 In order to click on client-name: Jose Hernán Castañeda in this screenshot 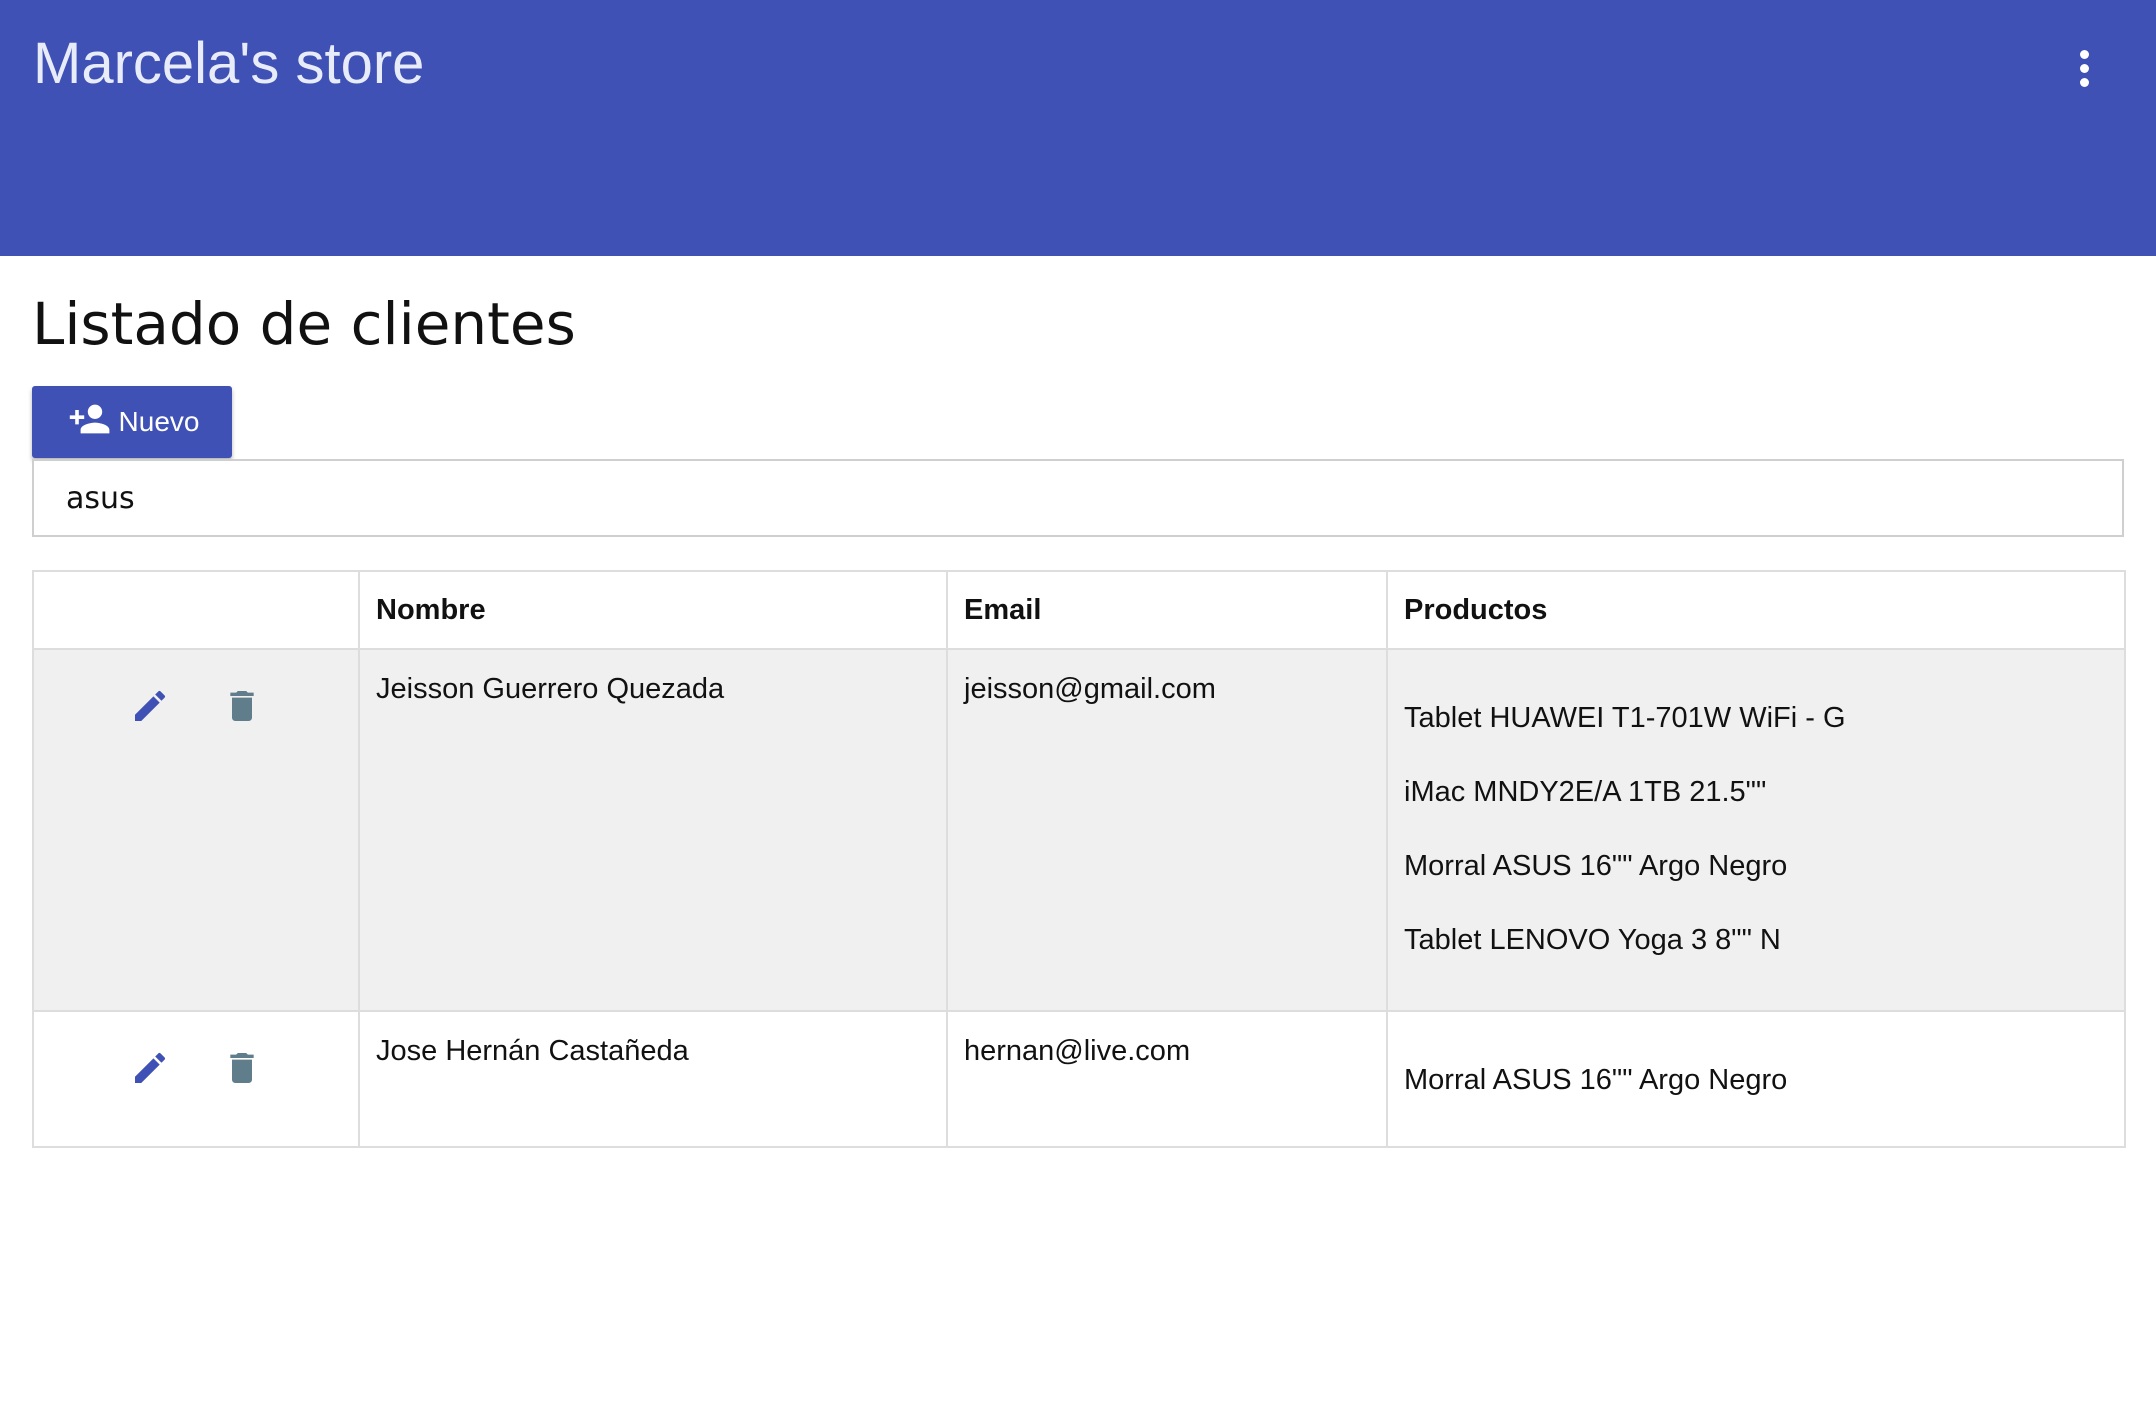, I will do `click(532, 1051)`.